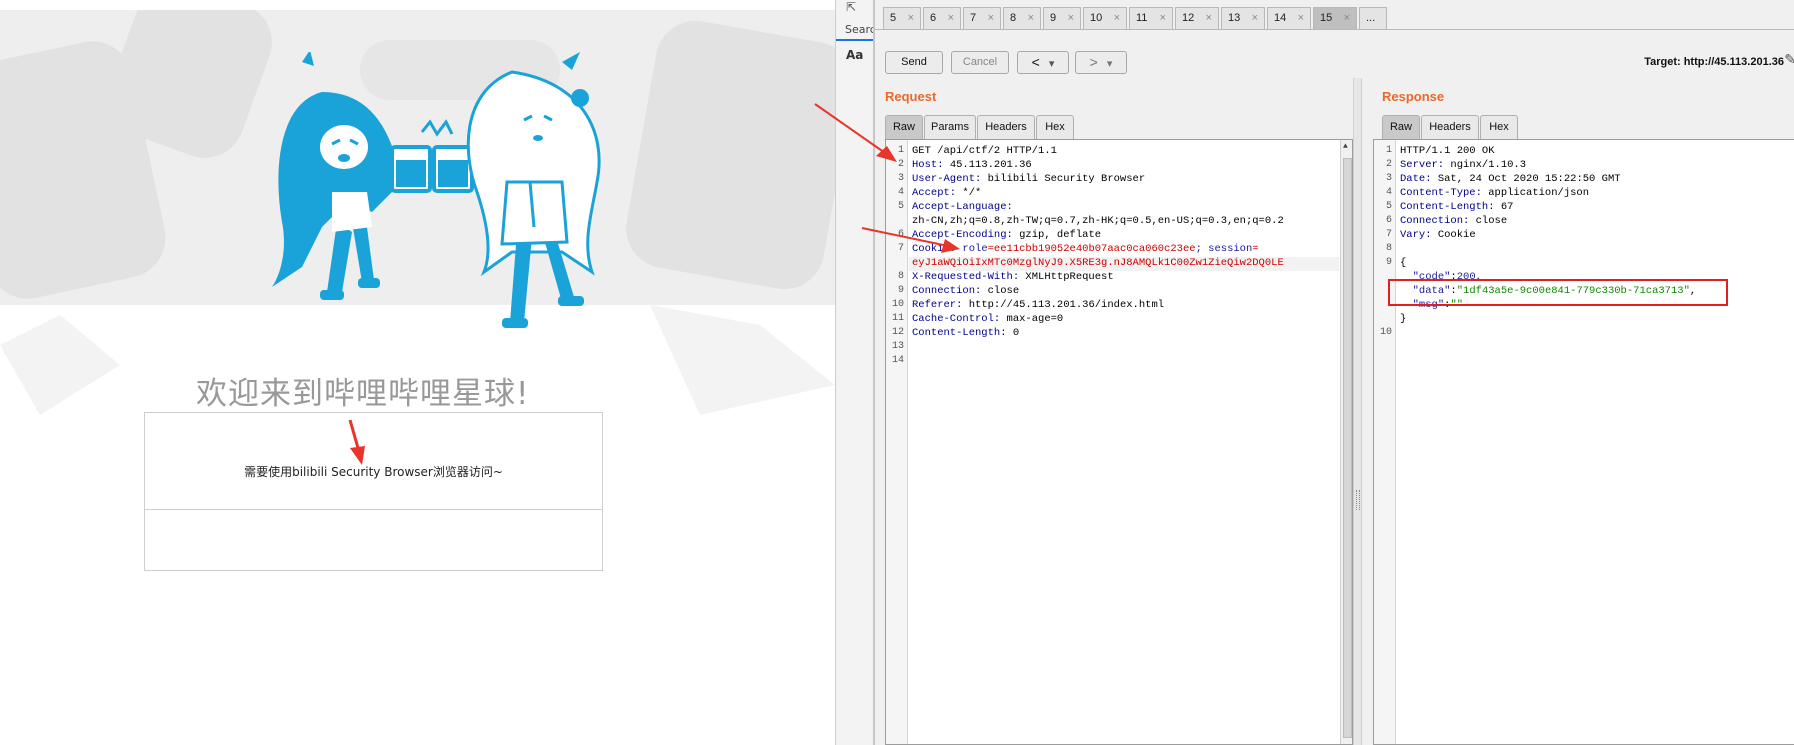 This screenshot has width=1794, height=745. I want to click on target-label: Target: http://45.113.201.36, so click(1714, 62).